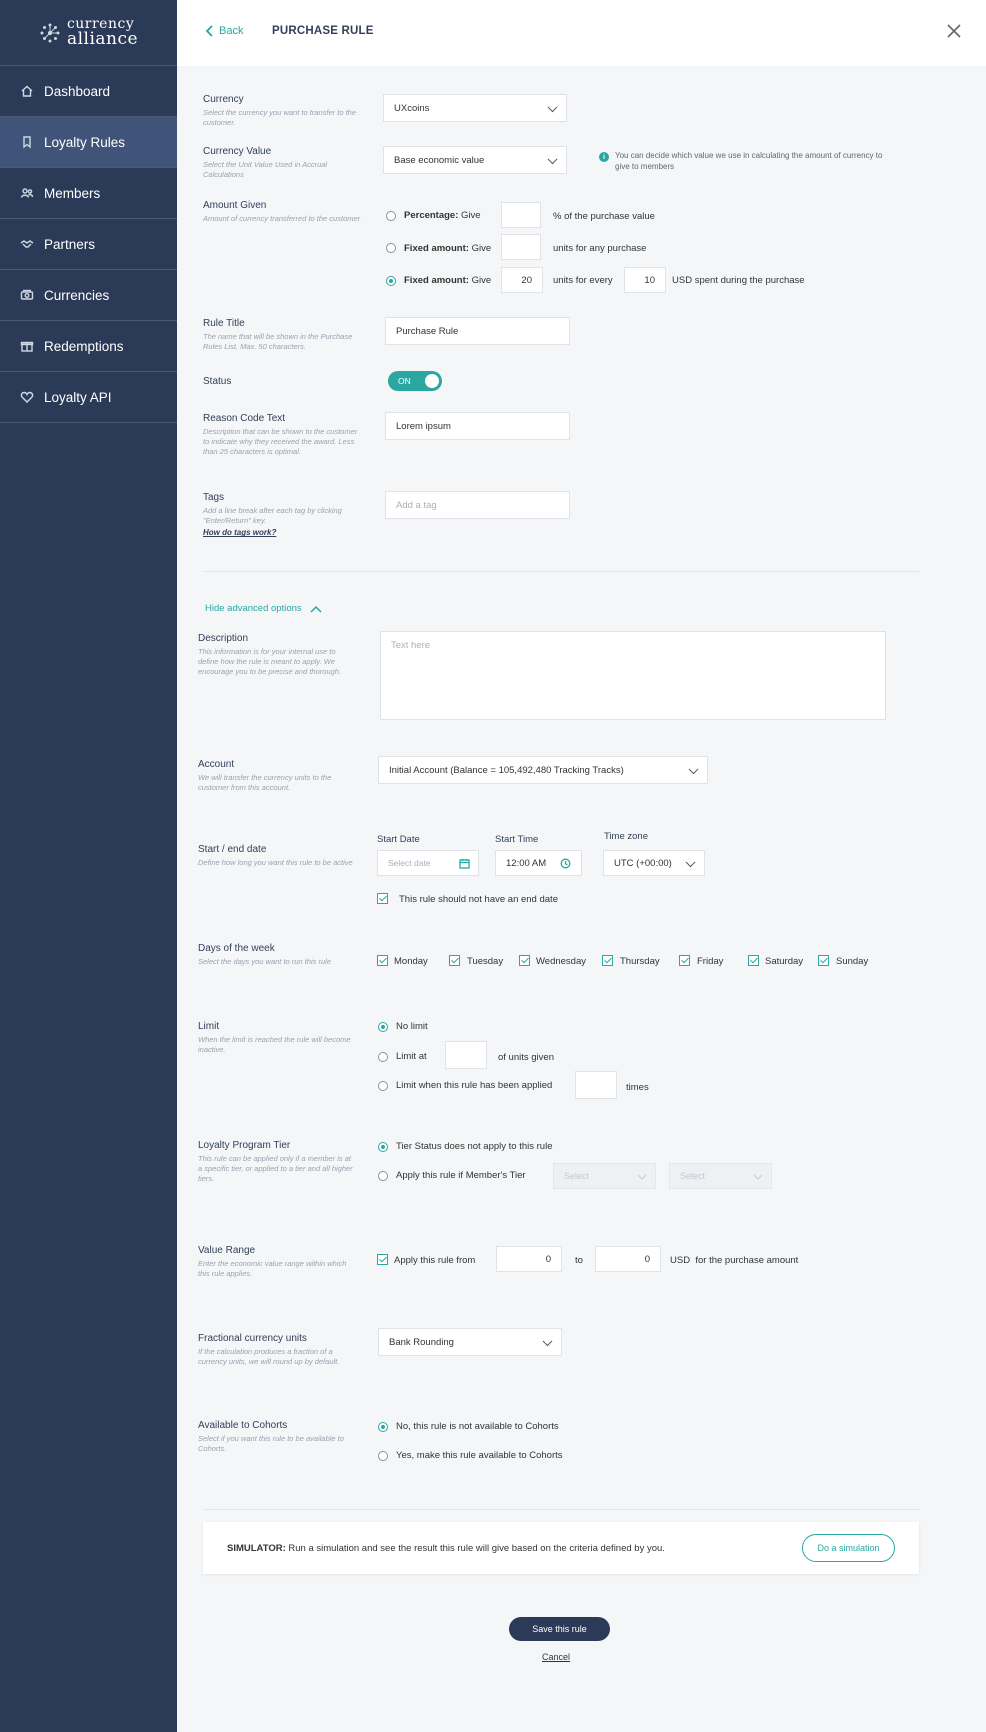 Image resolution: width=986 pixels, height=1732 pixels. What do you see at coordinates (50, 32) in the screenshot?
I see `logo-mark-icon` at bounding box center [50, 32].